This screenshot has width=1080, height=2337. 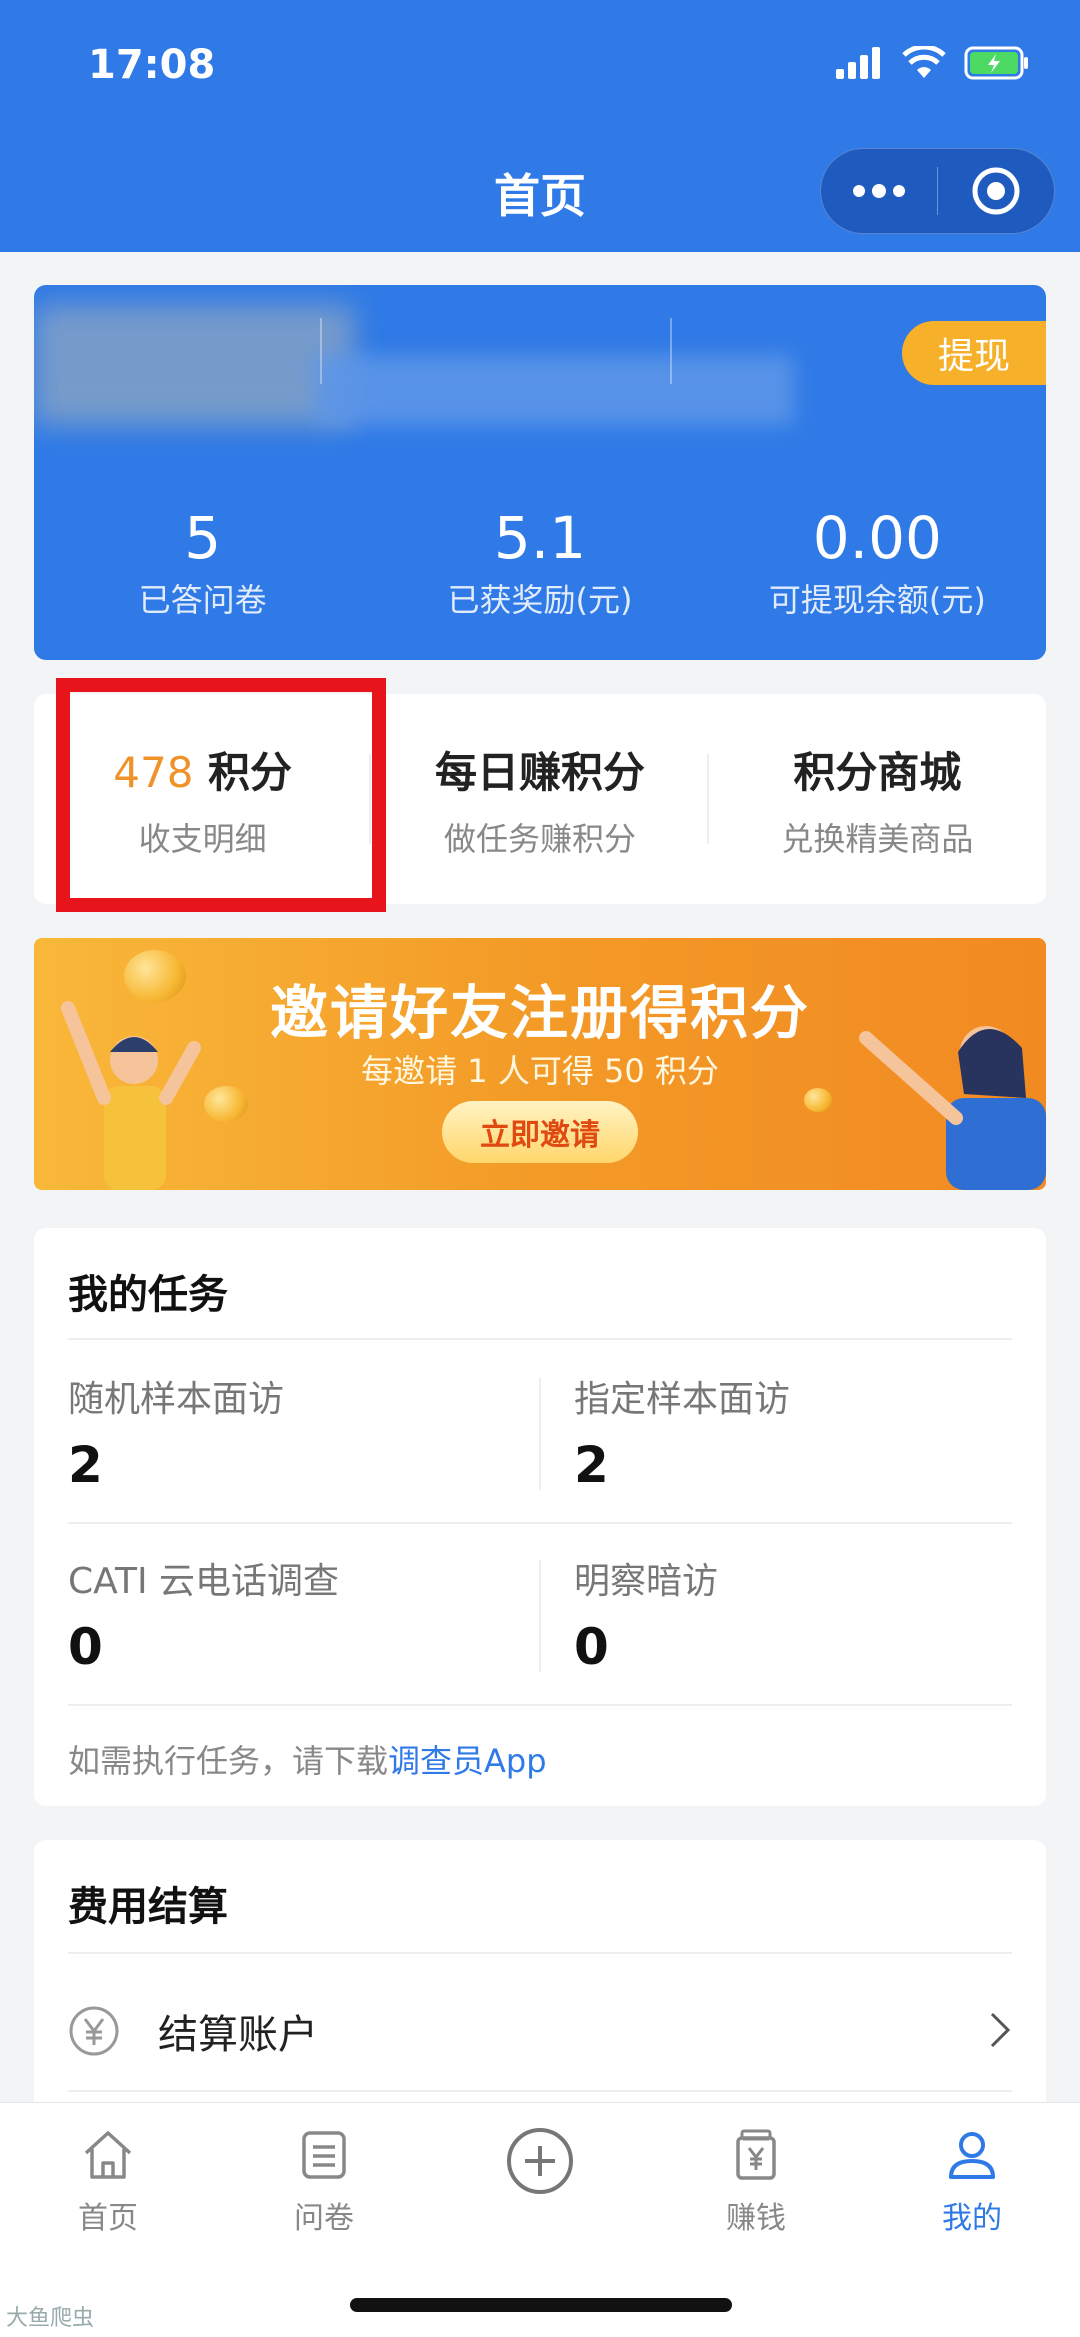 I want to click on points-mall-title: 积分商城, so click(x=877, y=772).